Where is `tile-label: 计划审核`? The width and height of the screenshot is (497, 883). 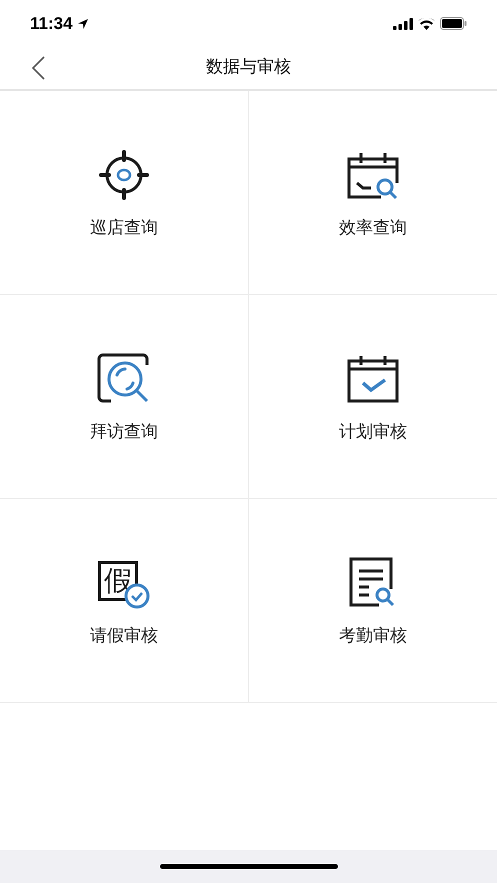
tile-label: 计划审核 is located at coordinates (372, 431).